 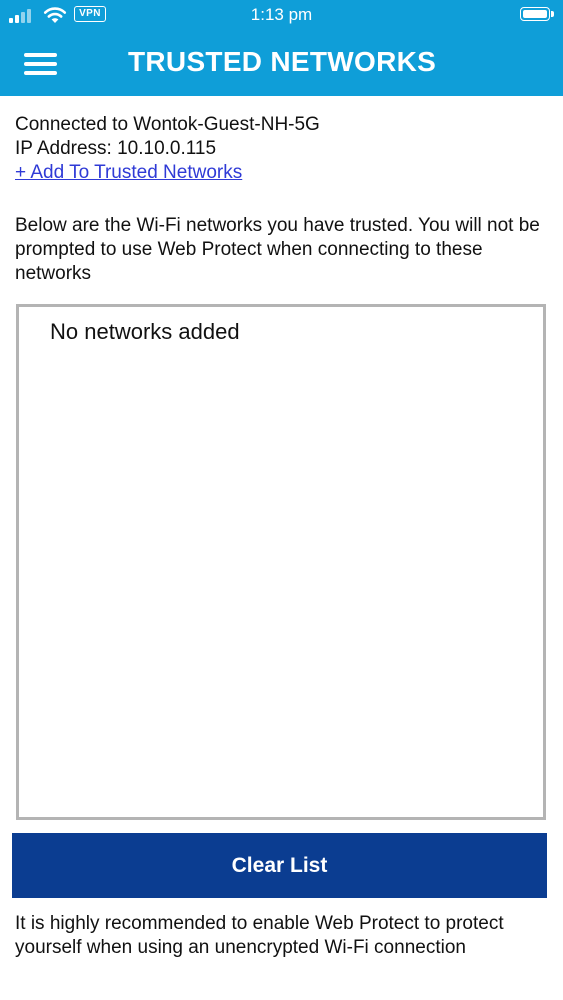 What do you see at coordinates (145, 331) in the screenshot?
I see `empty-list-message: No networks added` at bounding box center [145, 331].